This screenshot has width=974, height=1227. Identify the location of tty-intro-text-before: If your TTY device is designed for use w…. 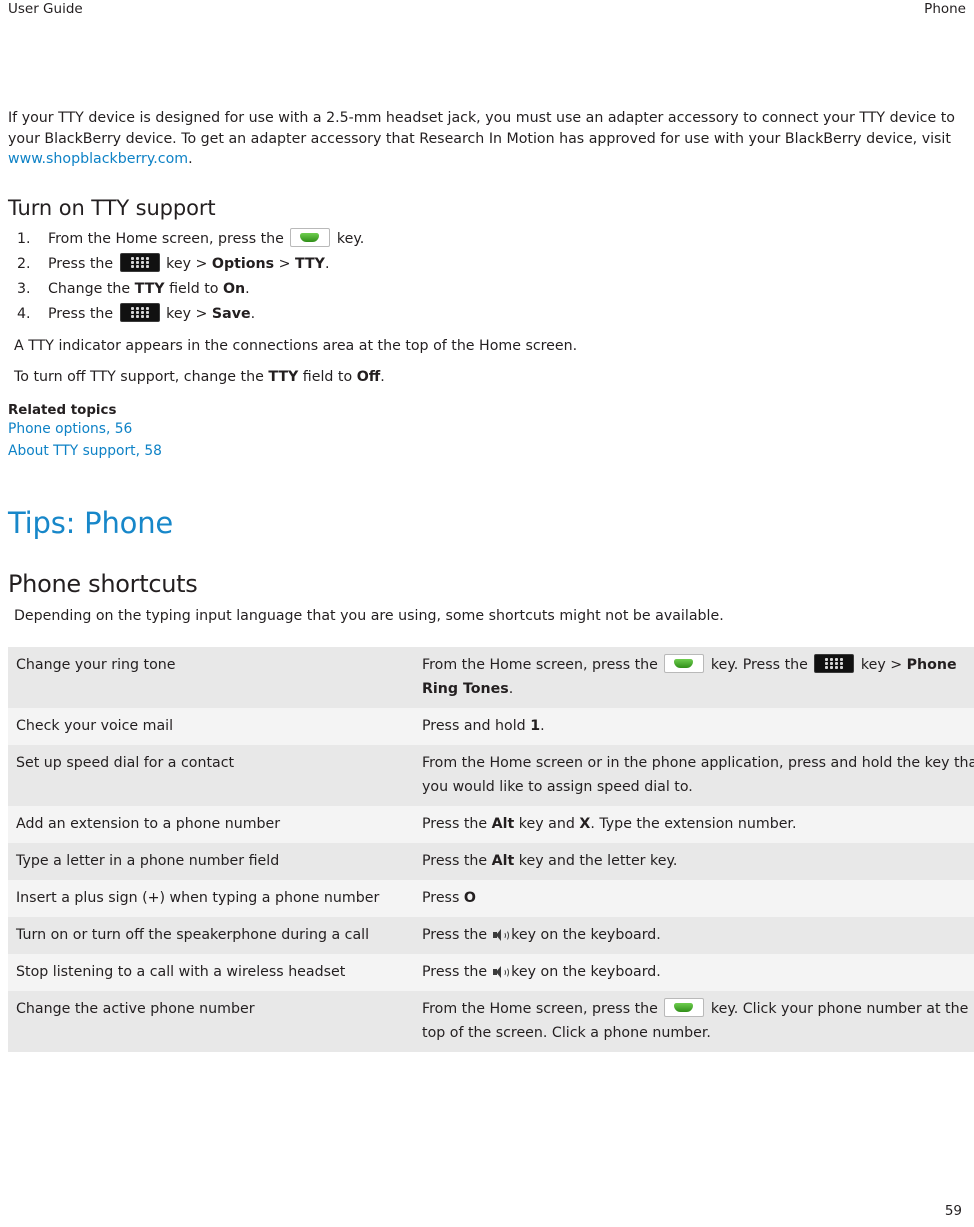
(481, 128).